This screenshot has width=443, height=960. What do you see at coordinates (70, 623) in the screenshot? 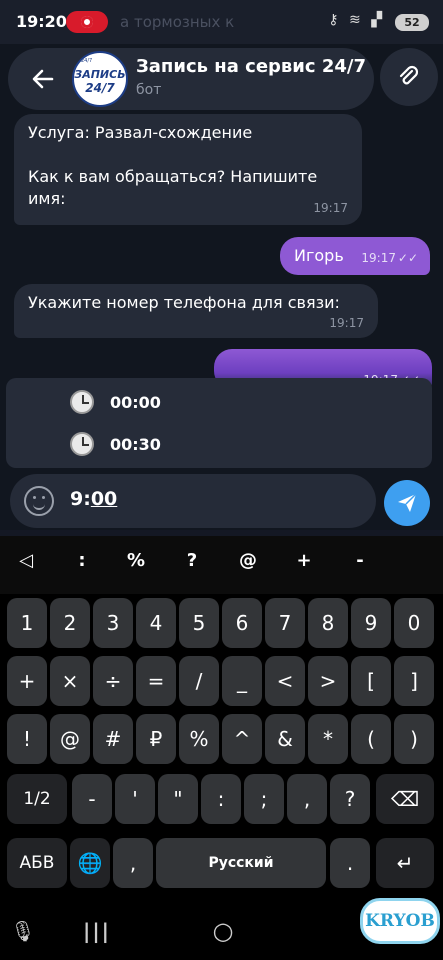
I see `key: 2` at bounding box center [70, 623].